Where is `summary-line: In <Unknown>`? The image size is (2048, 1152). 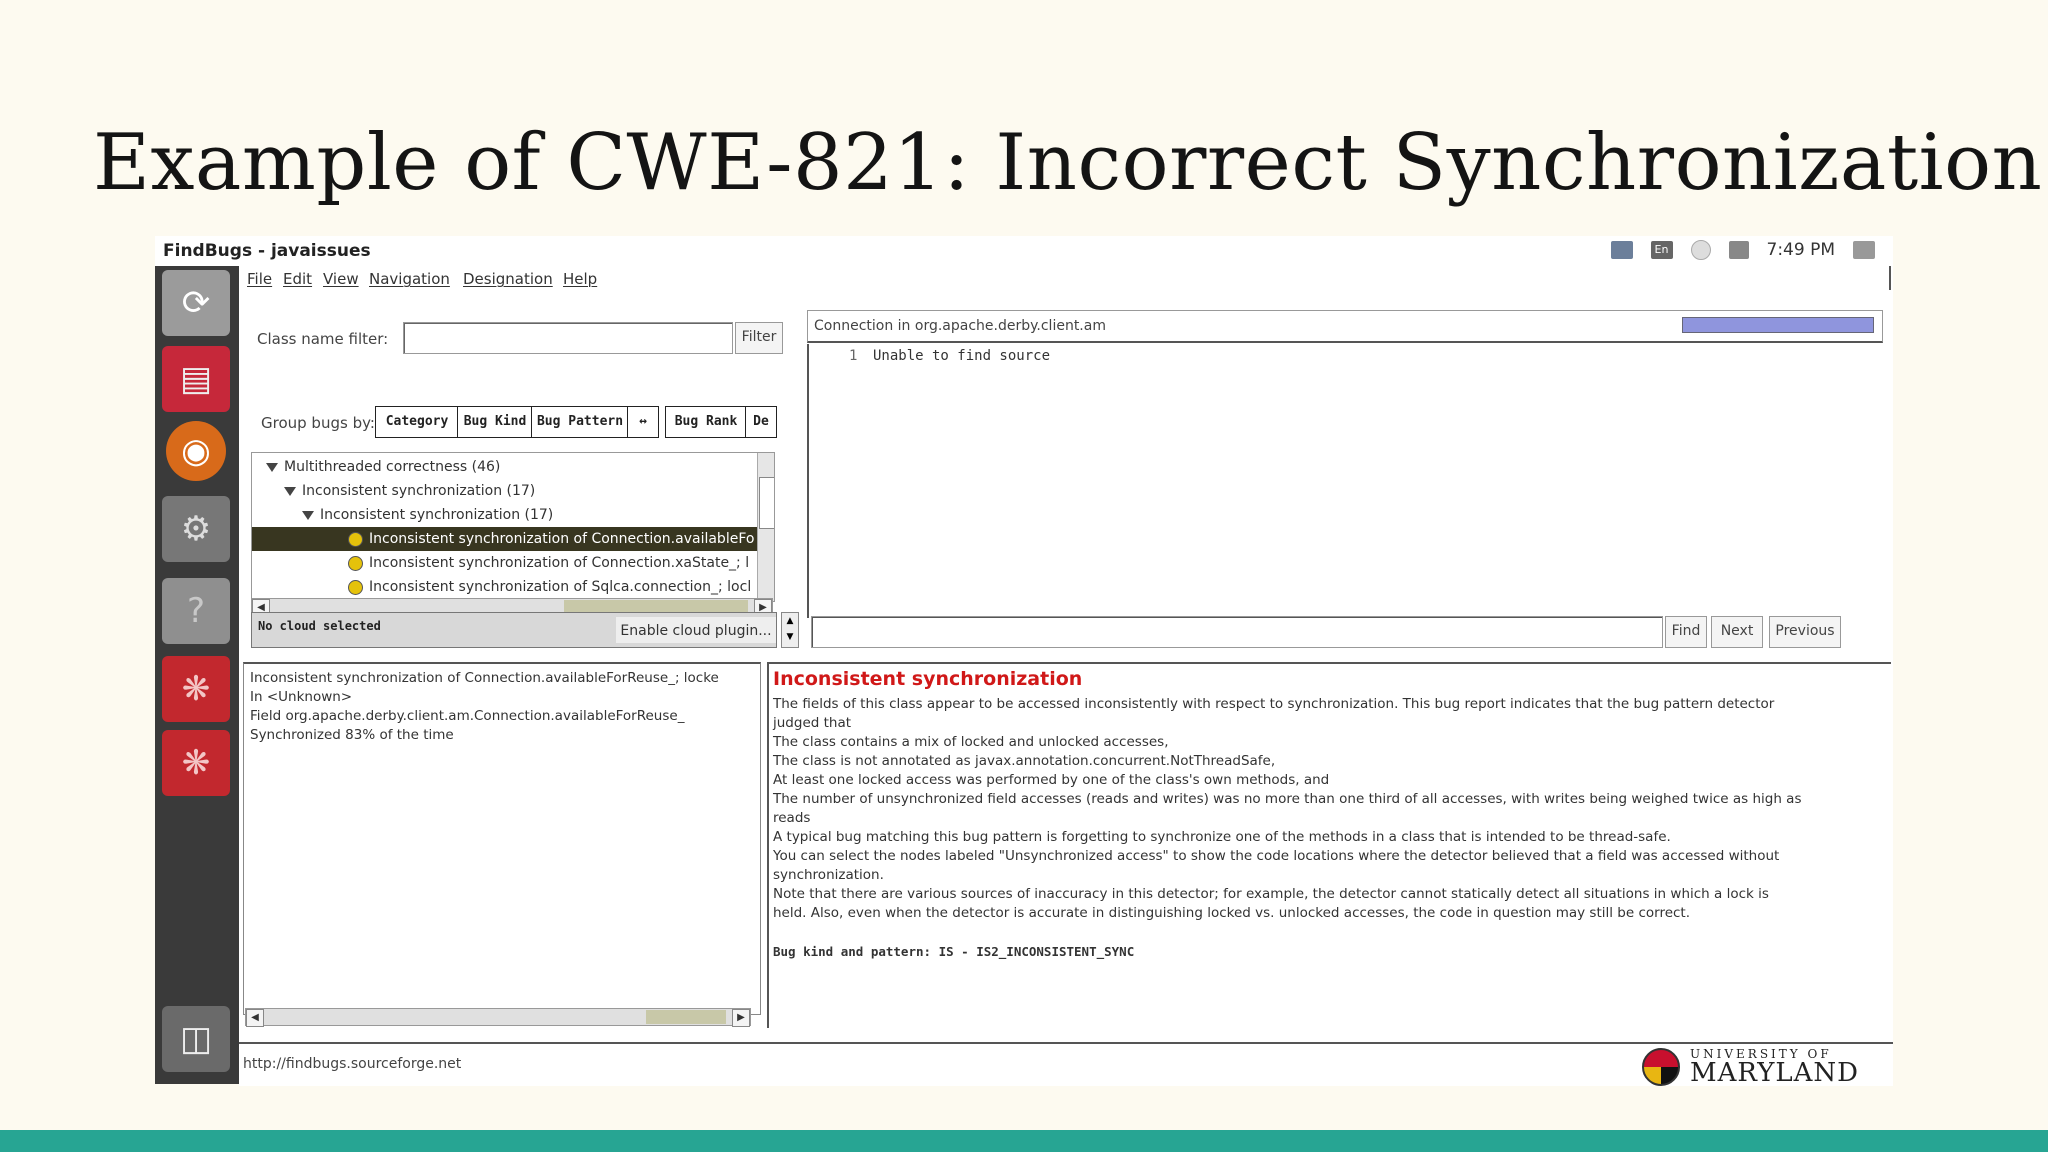 summary-line: In <Unknown> is located at coordinates (301, 697).